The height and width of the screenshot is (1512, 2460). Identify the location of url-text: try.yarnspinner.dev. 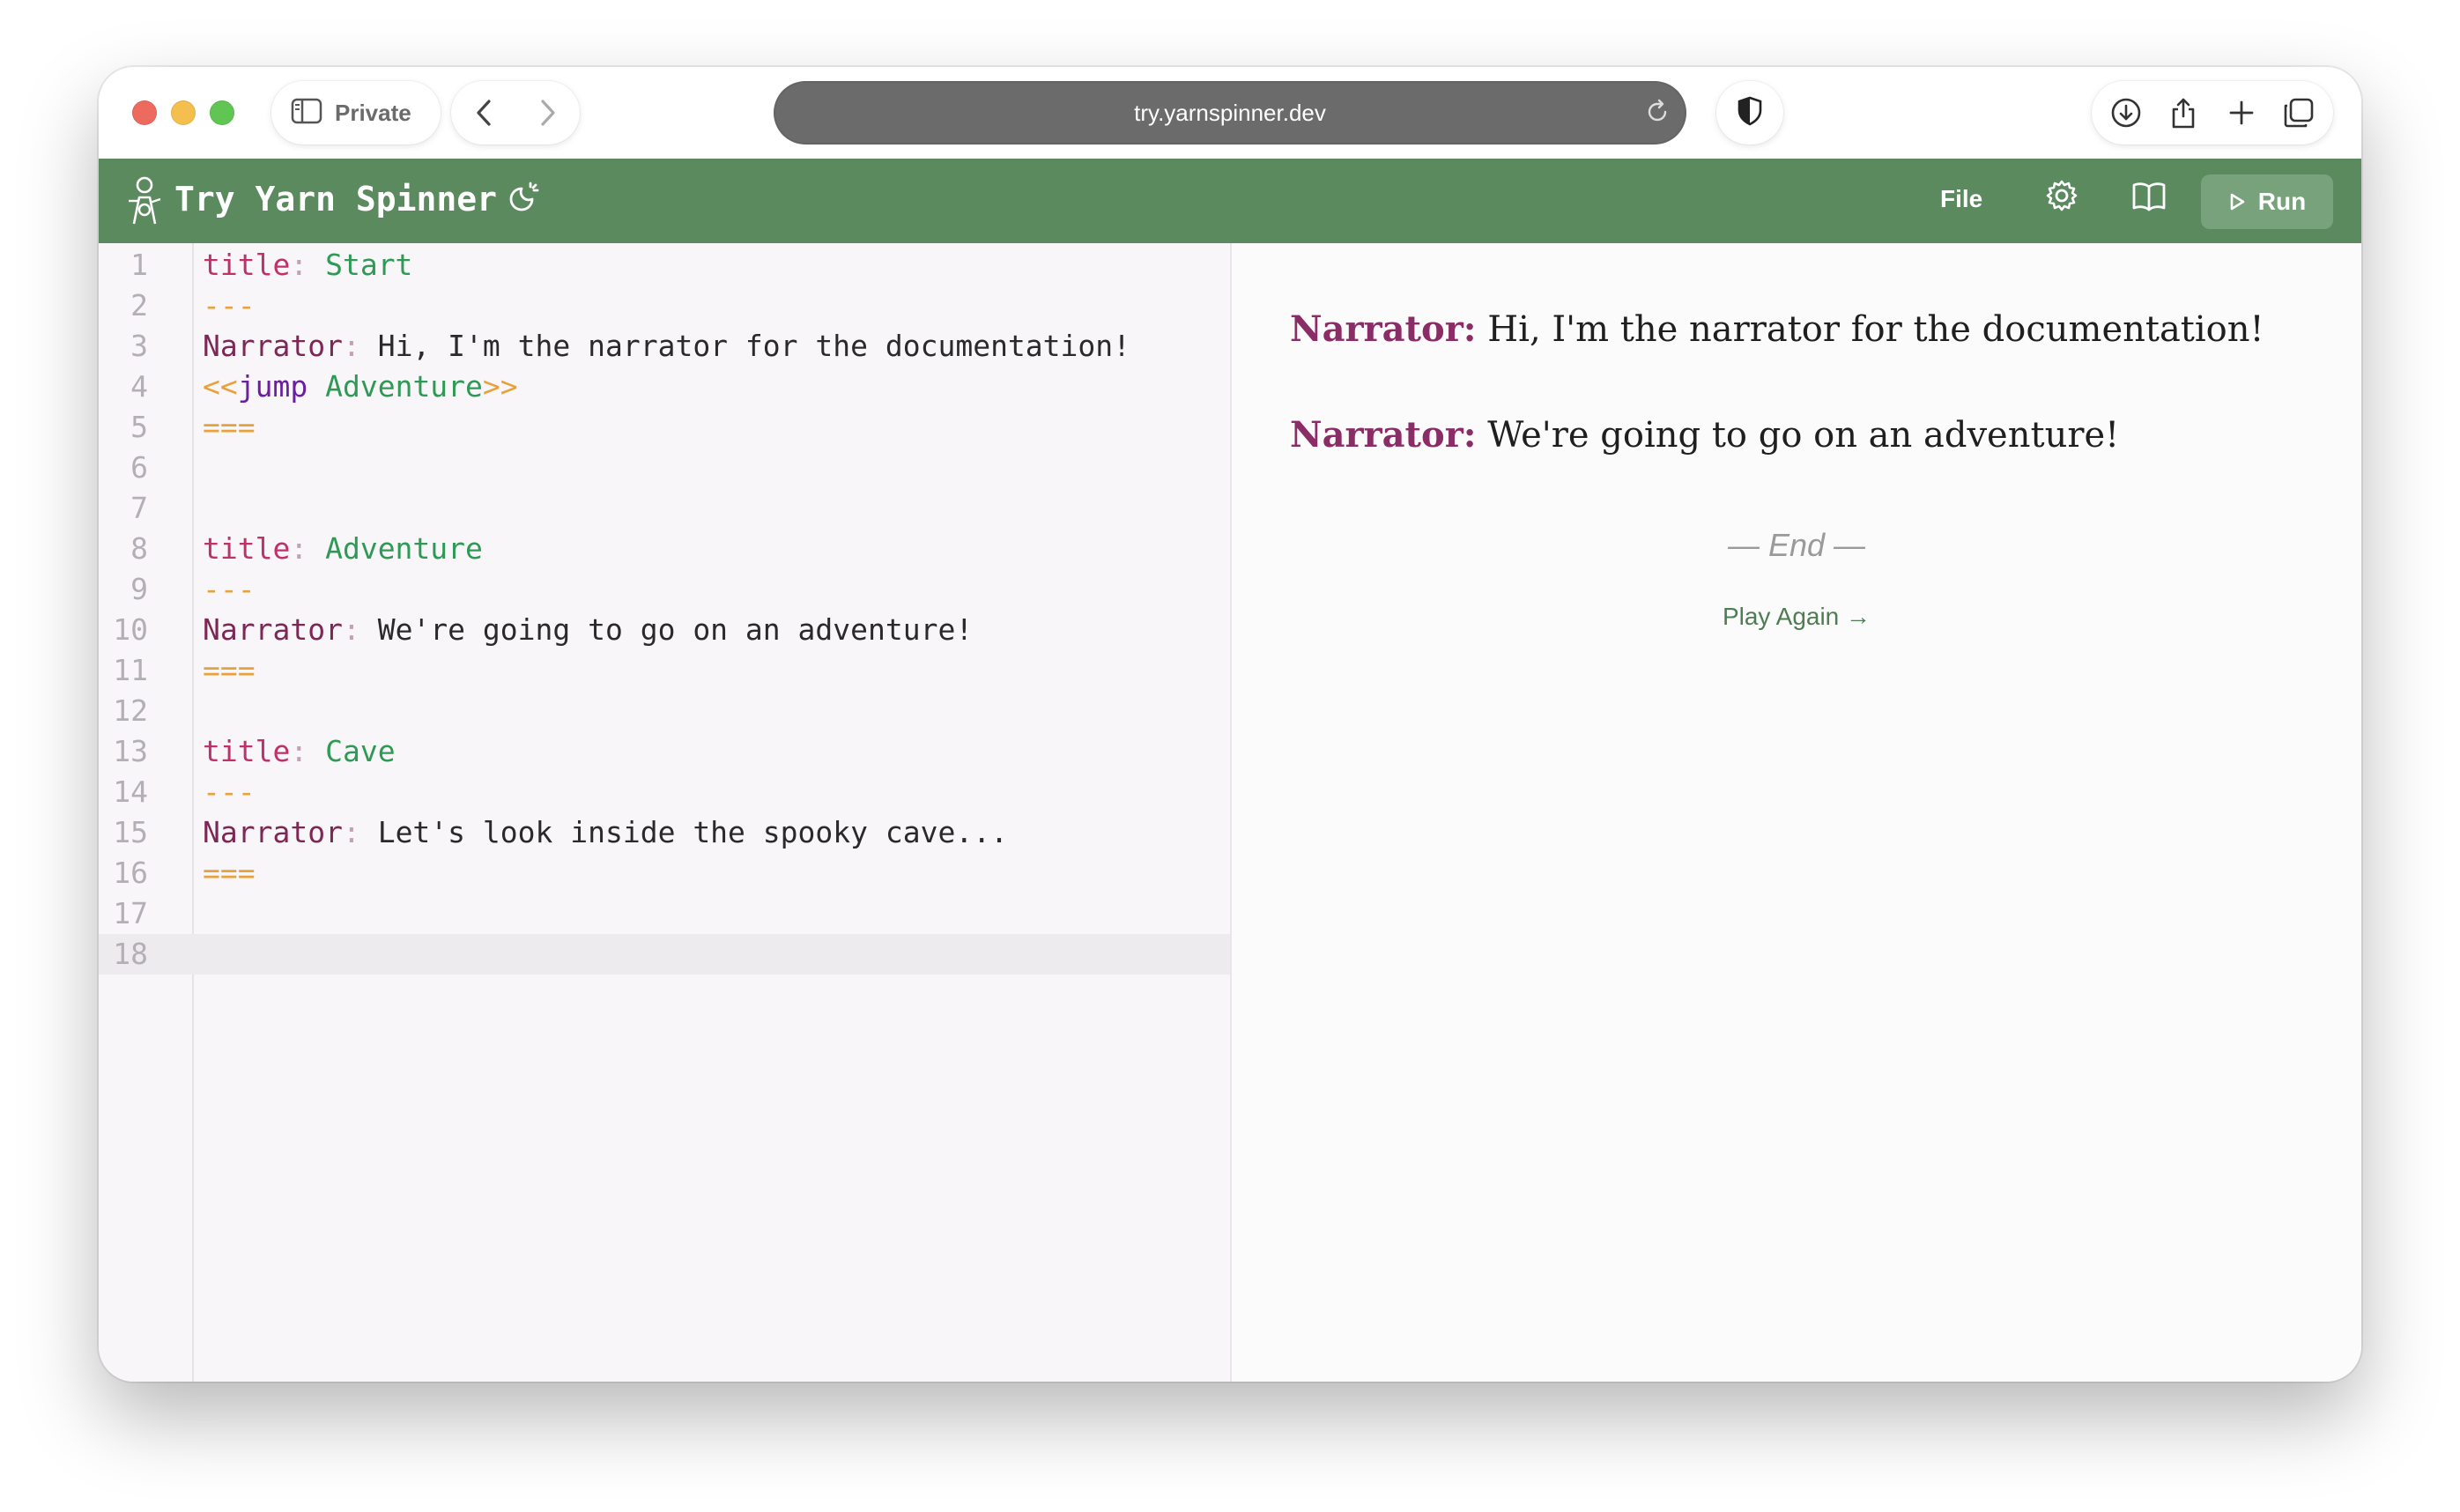
(1230, 112).